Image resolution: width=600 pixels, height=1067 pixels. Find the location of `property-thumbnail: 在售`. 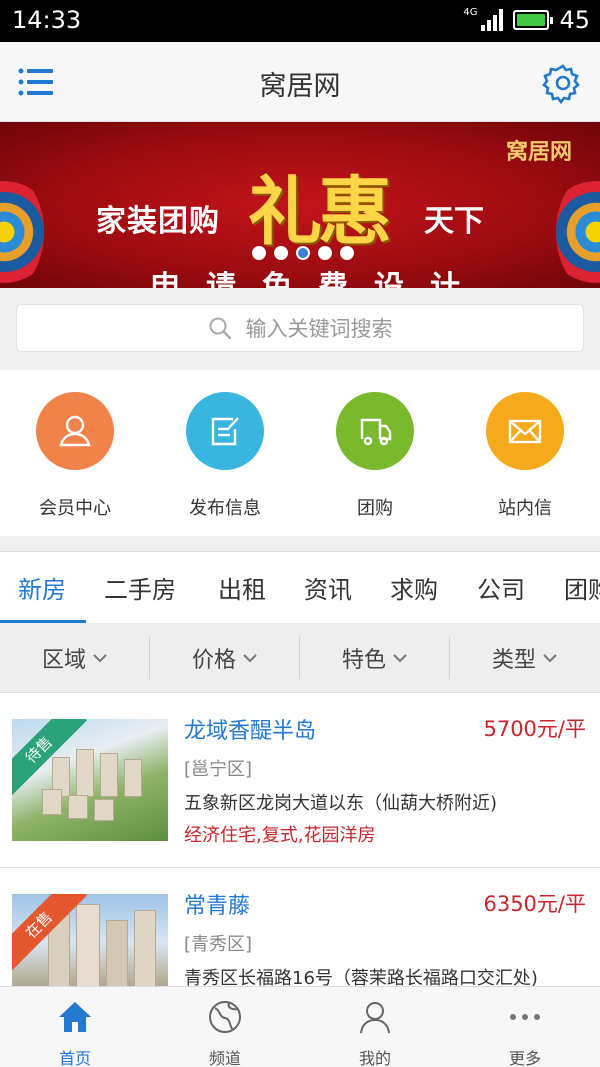

property-thumbnail: 在售 is located at coordinates (90, 940).